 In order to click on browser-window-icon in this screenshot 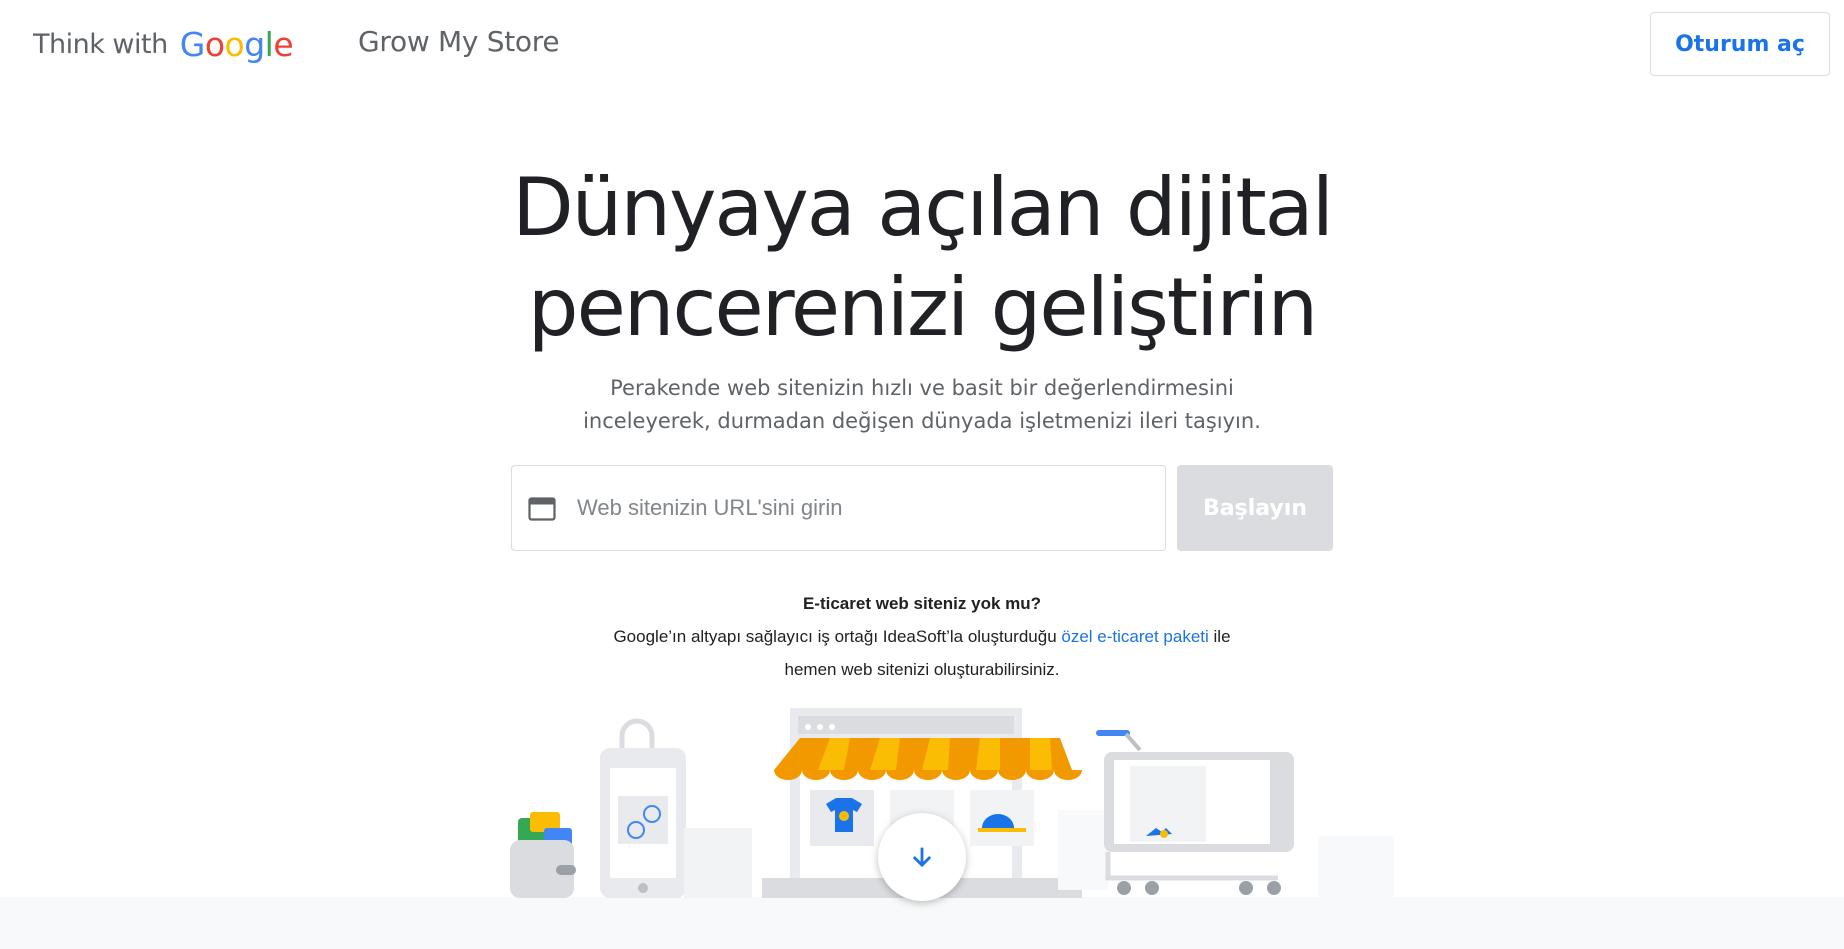, I will do `click(542, 509)`.